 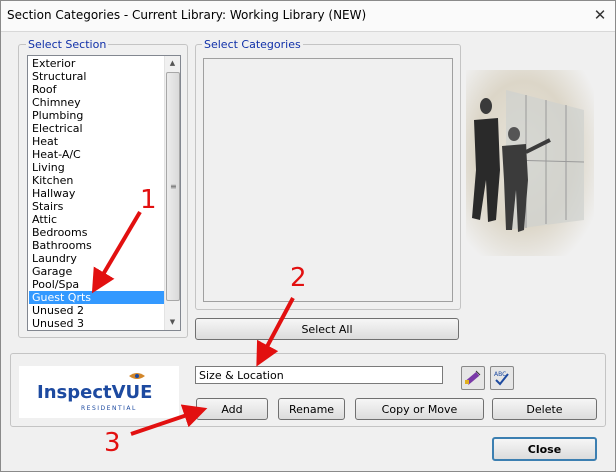 What do you see at coordinates (109, 408) in the screenshot?
I see `svg-text: RESIDENTIAL` at bounding box center [109, 408].